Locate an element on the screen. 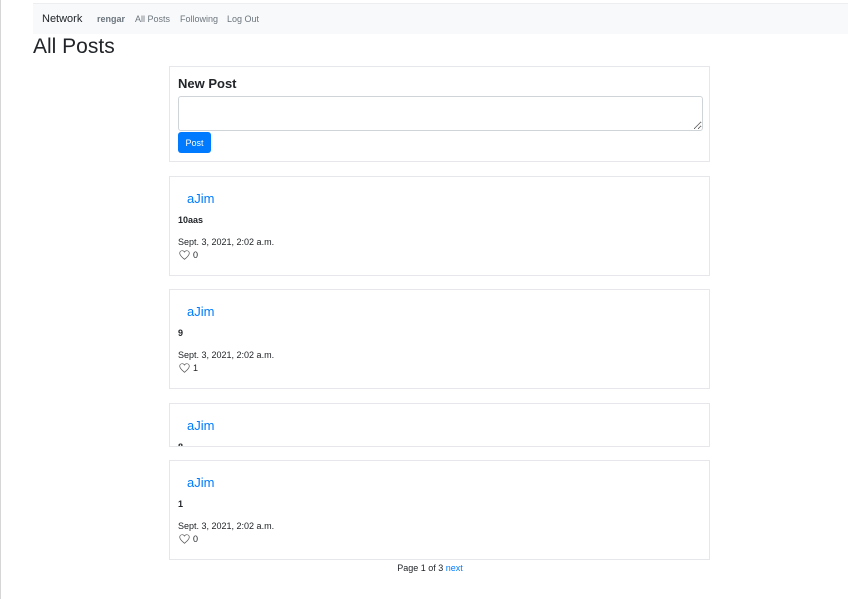 The image size is (848, 599). post-content: 9 is located at coordinates (181, 333).